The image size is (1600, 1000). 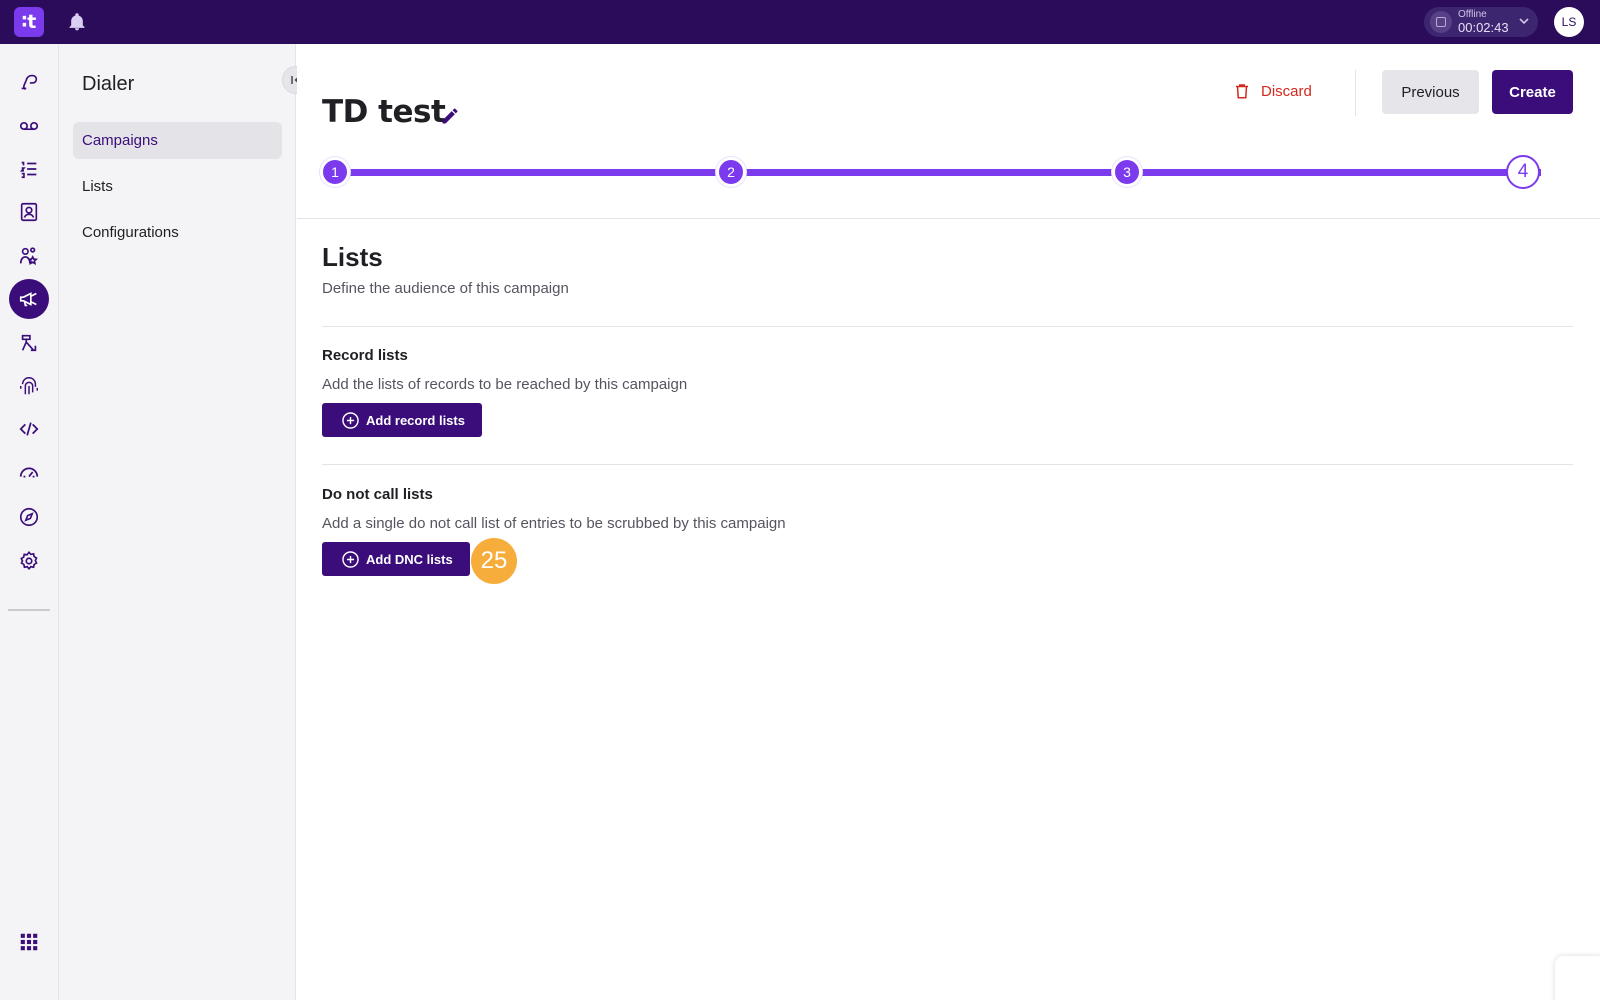 What do you see at coordinates (1286, 91) in the screenshot?
I see `discard-label: Discard` at bounding box center [1286, 91].